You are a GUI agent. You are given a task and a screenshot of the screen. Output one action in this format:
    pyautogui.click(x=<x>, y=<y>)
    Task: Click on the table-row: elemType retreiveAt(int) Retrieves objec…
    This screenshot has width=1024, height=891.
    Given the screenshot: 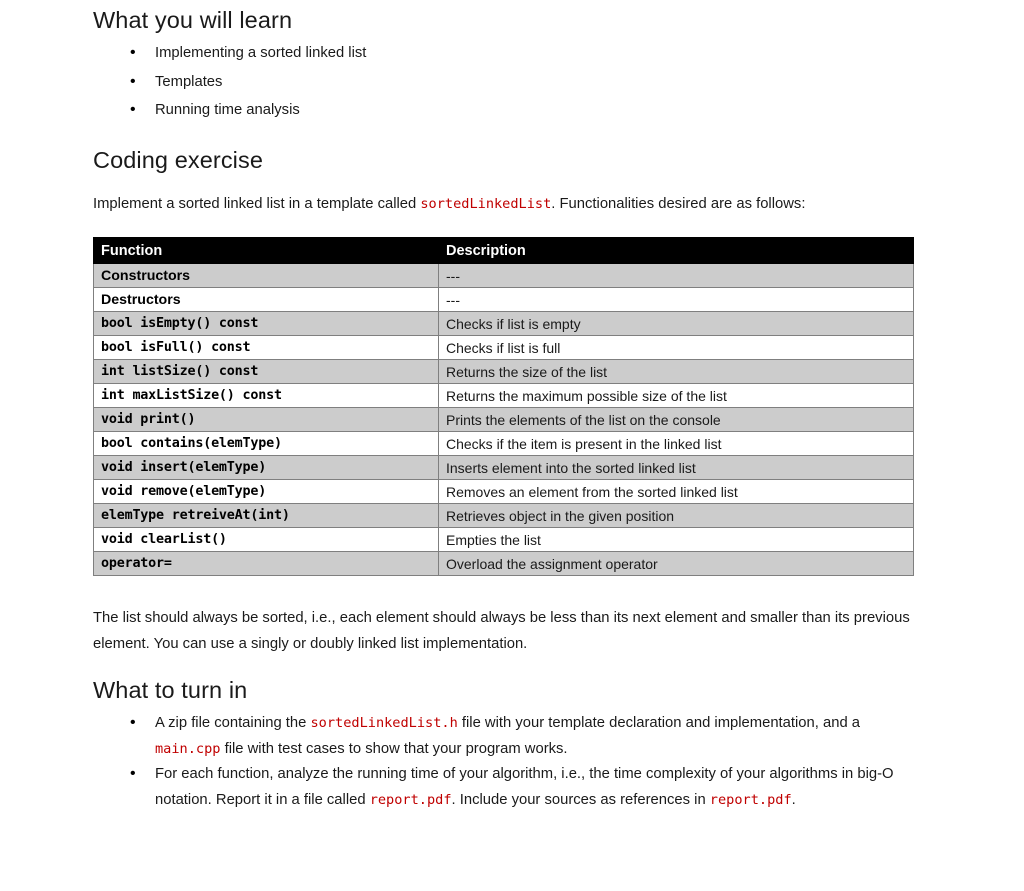 What is the action you would take?
    pyautogui.click(x=503, y=515)
    